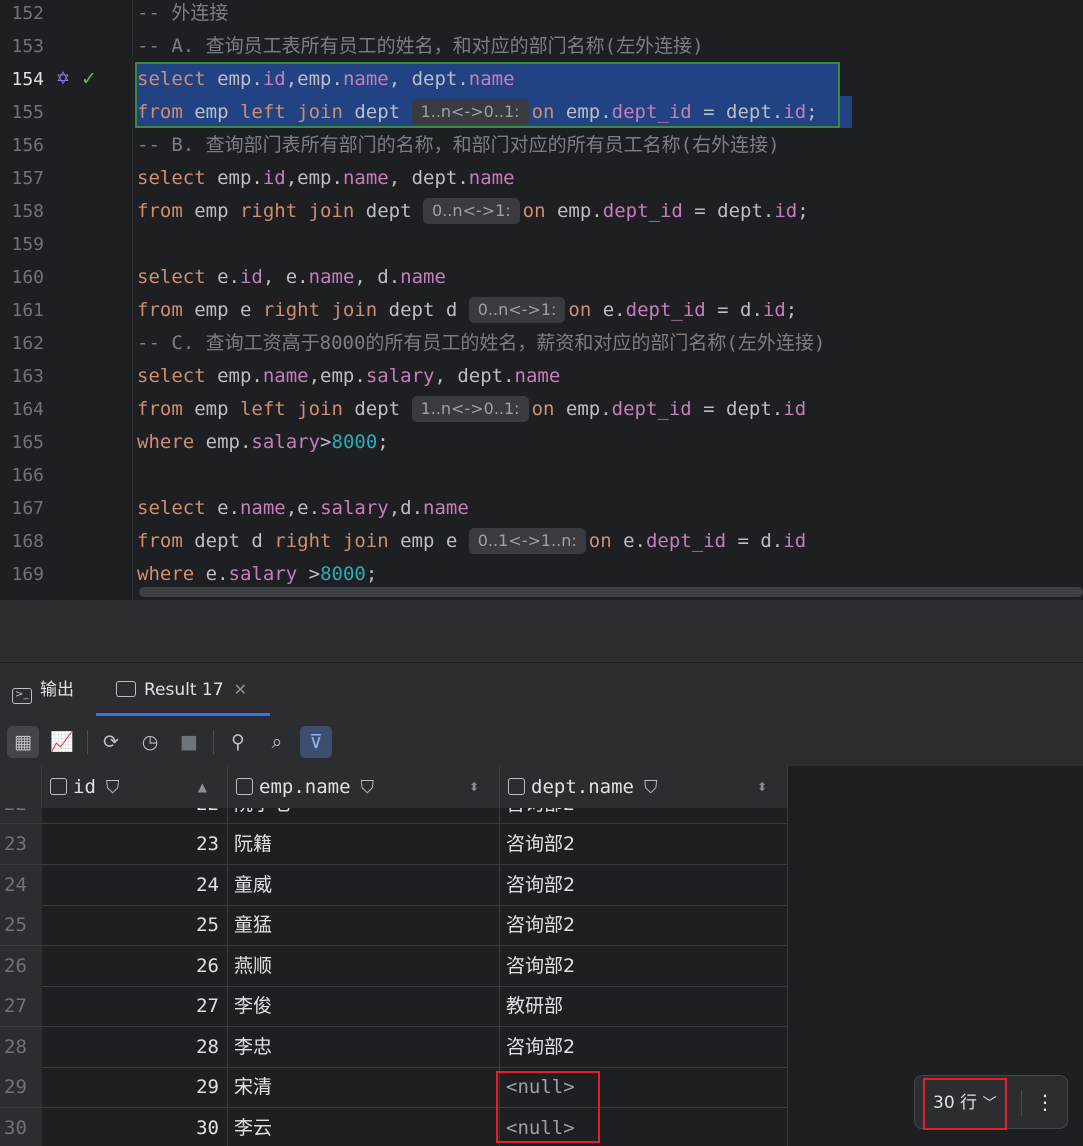 The height and width of the screenshot is (1146, 1083). I want to click on table-row: 30 30 李云 <null>, so click(394, 1126).